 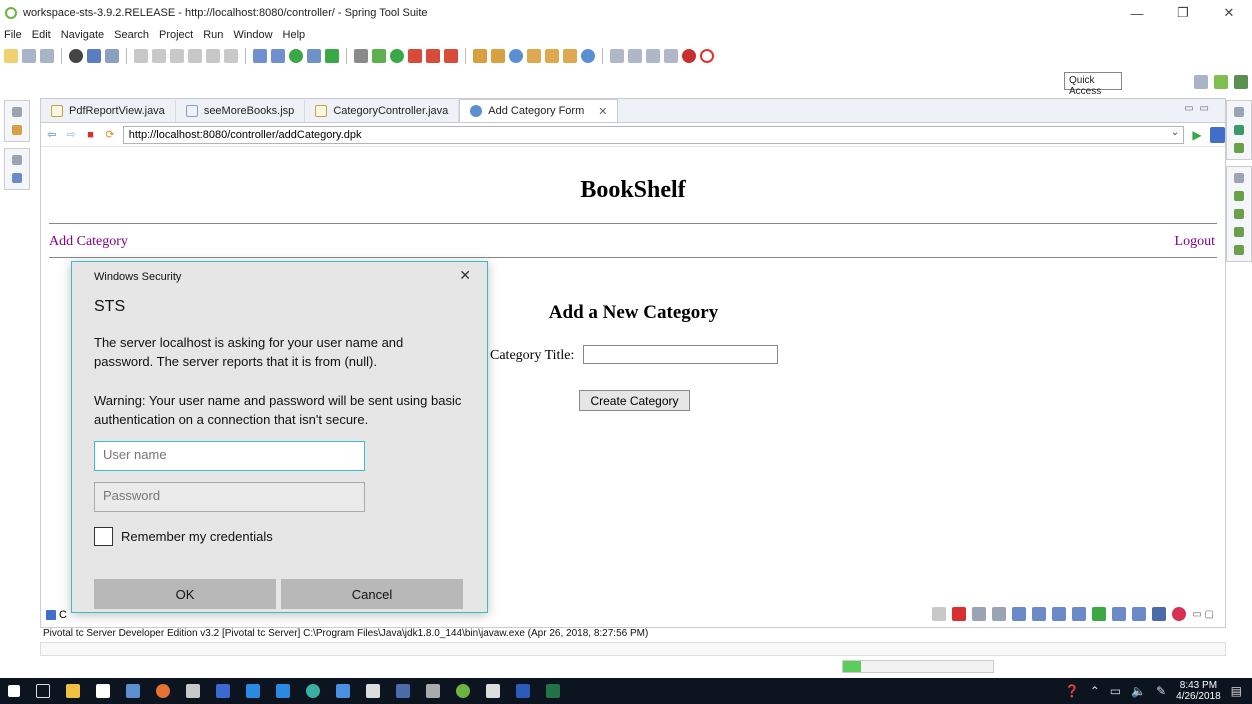 I want to click on close-tab-icon: ✕, so click(x=602, y=111).